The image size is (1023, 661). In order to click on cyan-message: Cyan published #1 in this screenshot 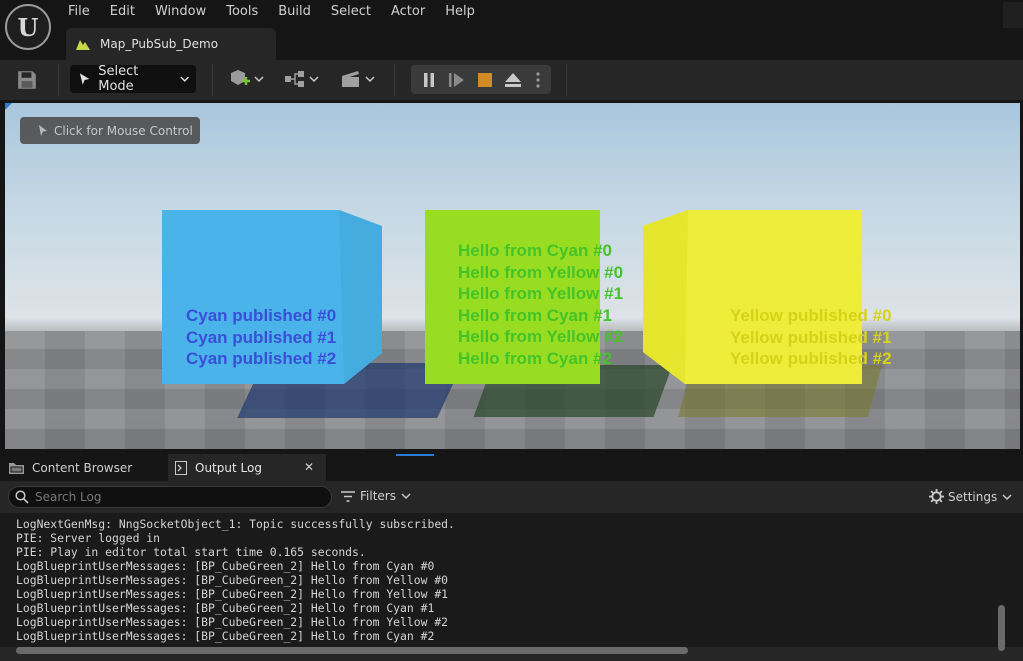, I will do `click(261, 337)`.